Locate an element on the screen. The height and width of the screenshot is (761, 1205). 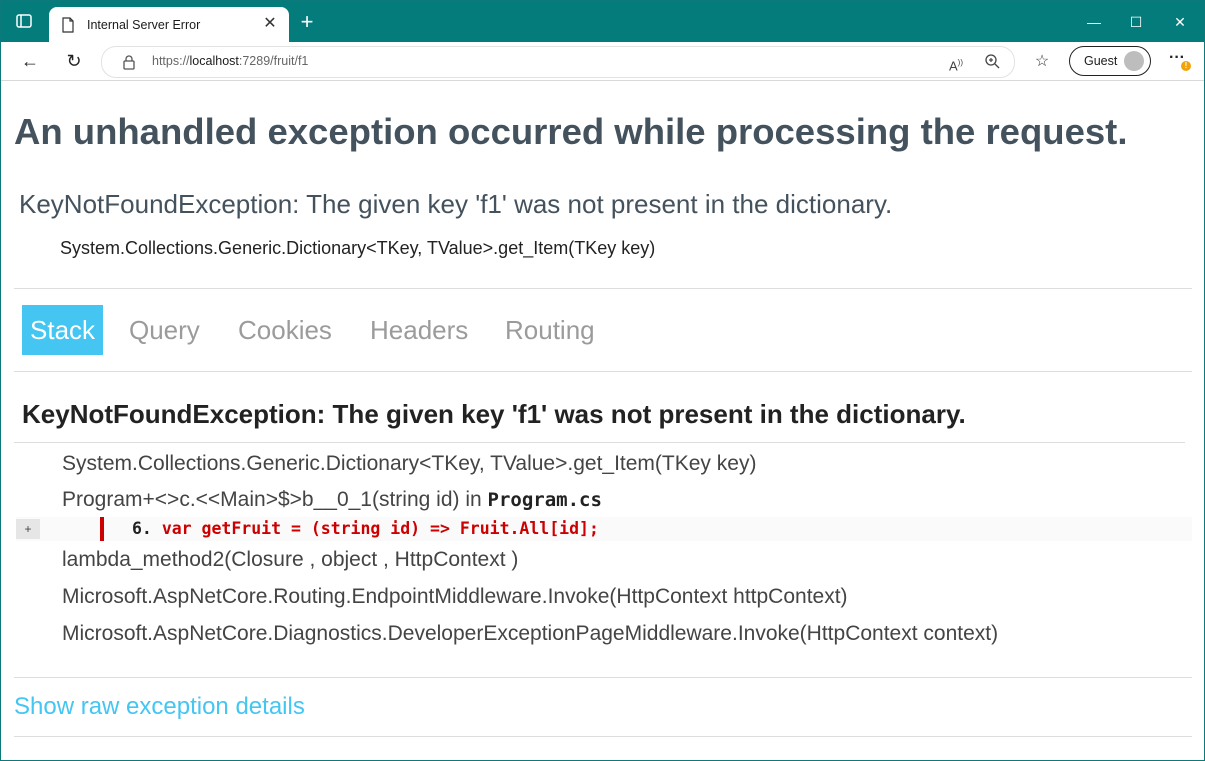
window-close-icon: ✕ is located at coordinates (1180, 22).